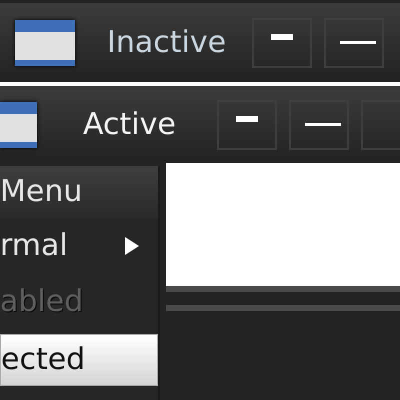 This screenshot has height=400, width=400. Describe the element at coordinates (79, 192) in the screenshot. I see `menu-title: Menu` at that location.